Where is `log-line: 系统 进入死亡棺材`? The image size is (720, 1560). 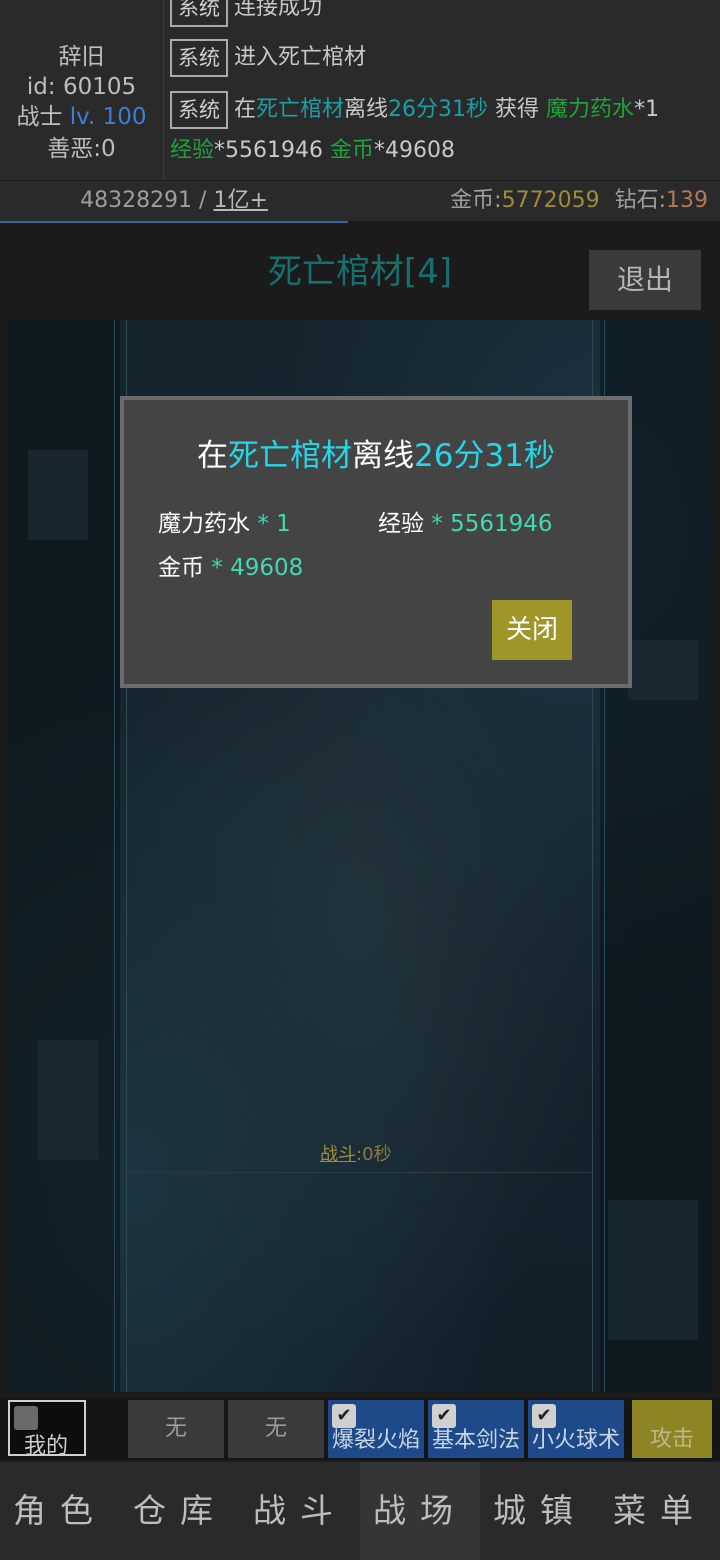
log-line: 系统 进入死亡棺材 is located at coordinates (268, 58).